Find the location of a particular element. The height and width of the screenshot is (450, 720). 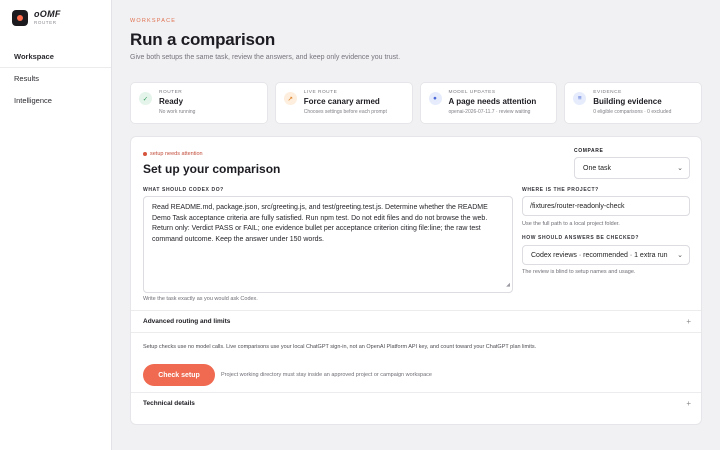

status-label: EVIDENCE is located at coordinates (607, 92).